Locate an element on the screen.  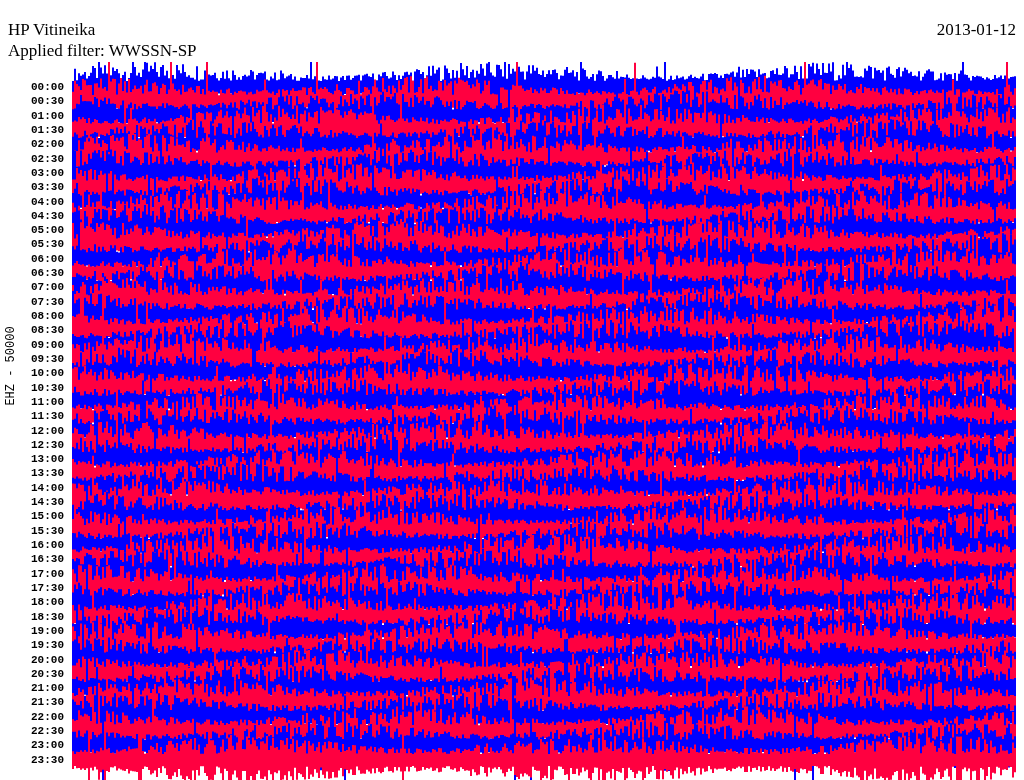
time-label: 22:30 is located at coordinates (47, 731).